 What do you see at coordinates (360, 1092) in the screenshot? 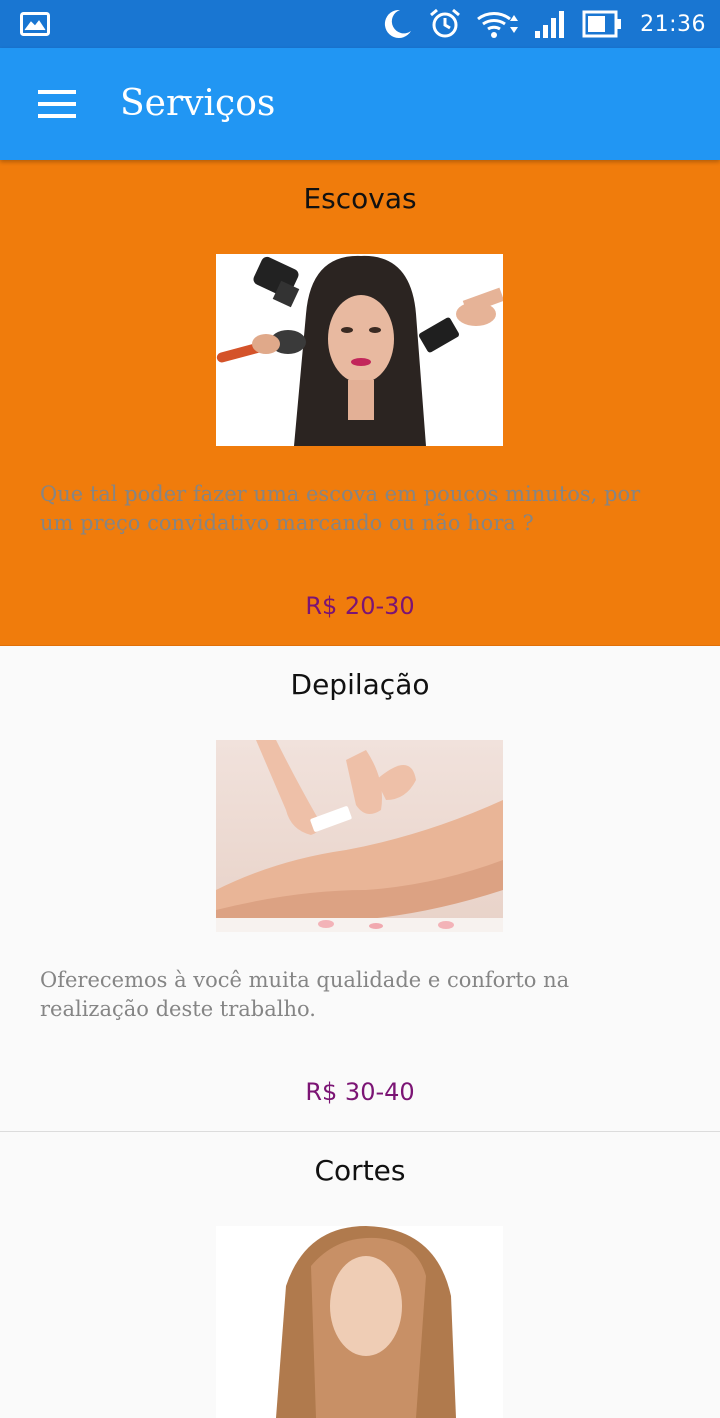
I see `service-price: R$ 30-40` at bounding box center [360, 1092].